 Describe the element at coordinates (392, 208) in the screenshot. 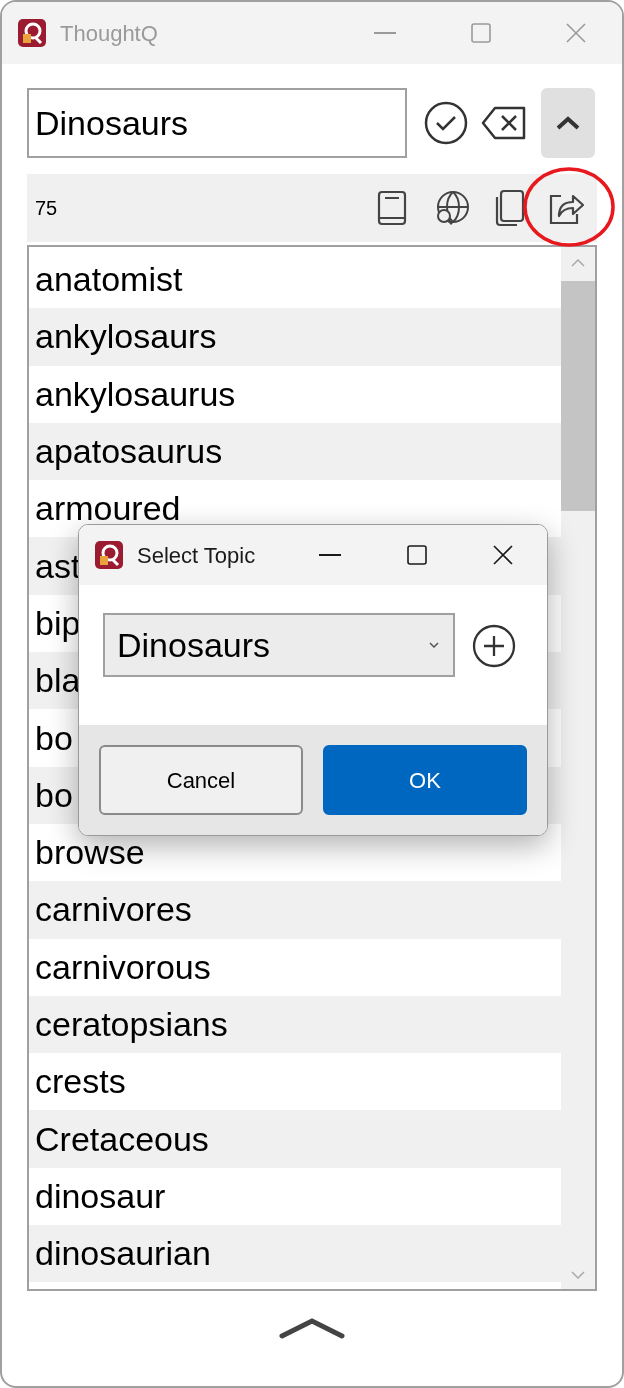

I see `book-icon` at that location.